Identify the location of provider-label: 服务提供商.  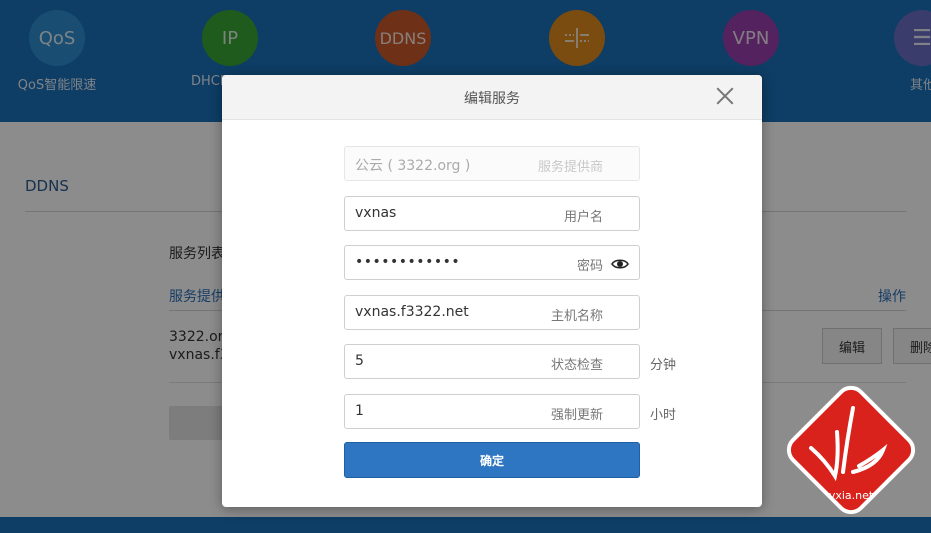
(570, 167).